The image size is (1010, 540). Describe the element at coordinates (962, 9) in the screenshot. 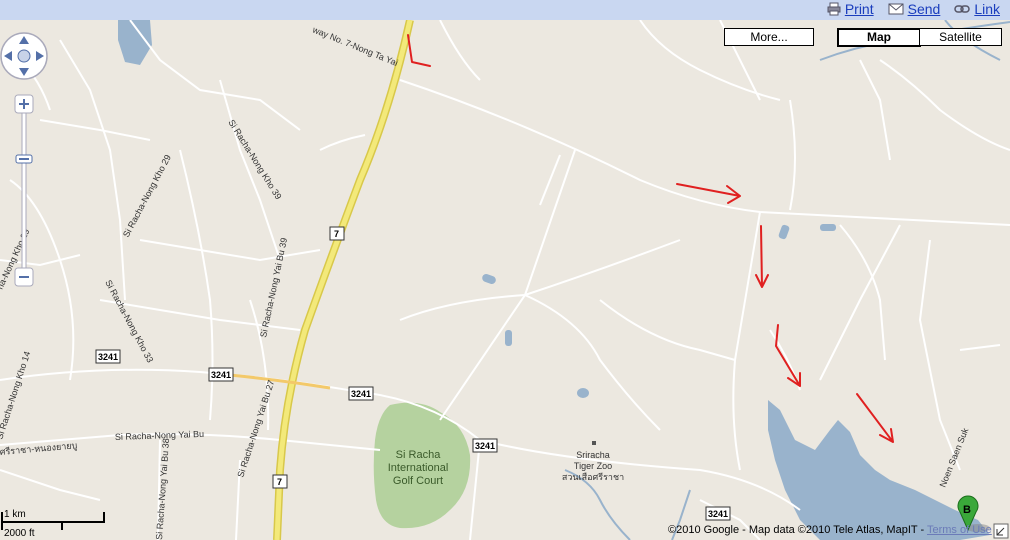

I see `chain-link-icon` at that location.